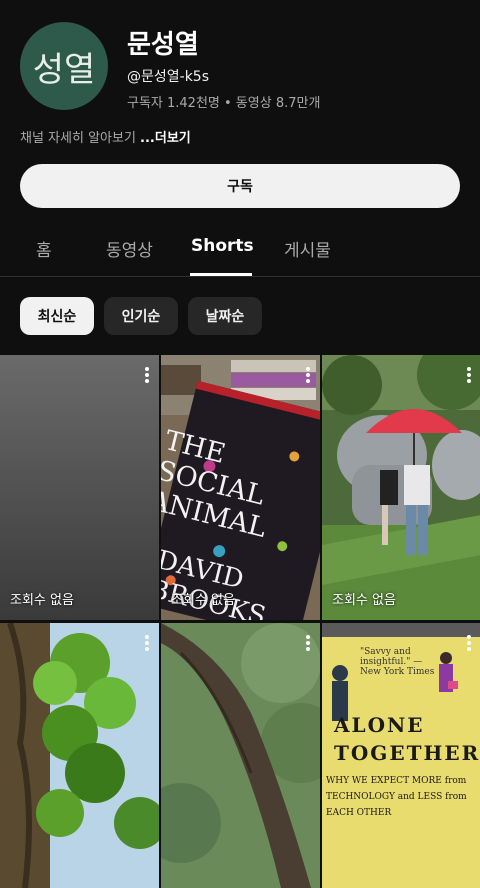  Describe the element at coordinates (78, 138) in the screenshot. I see `description-text: 채널 자세히 알아보기` at that location.